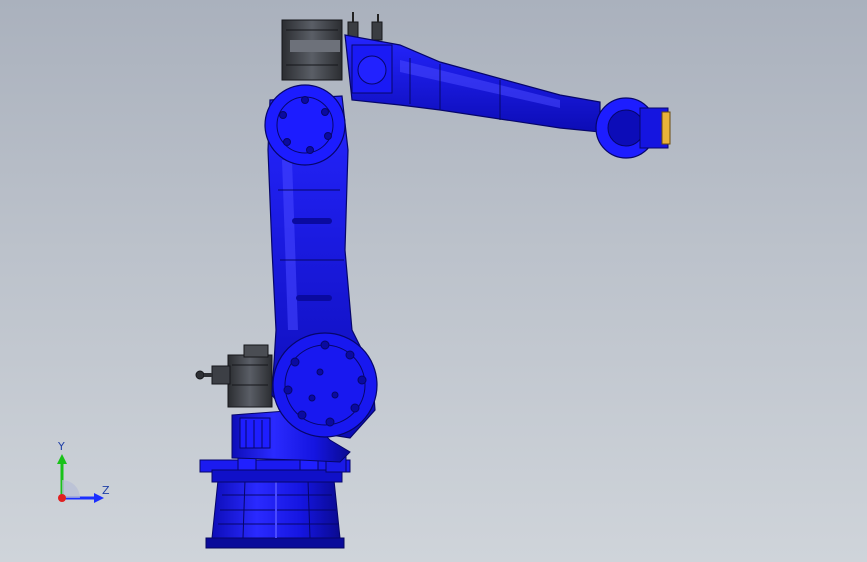 This screenshot has width=867, height=562. What do you see at coordinates (61, 446) in the screenshot?
I see `y-axis-label: Y` at bounding box center [61, 446].